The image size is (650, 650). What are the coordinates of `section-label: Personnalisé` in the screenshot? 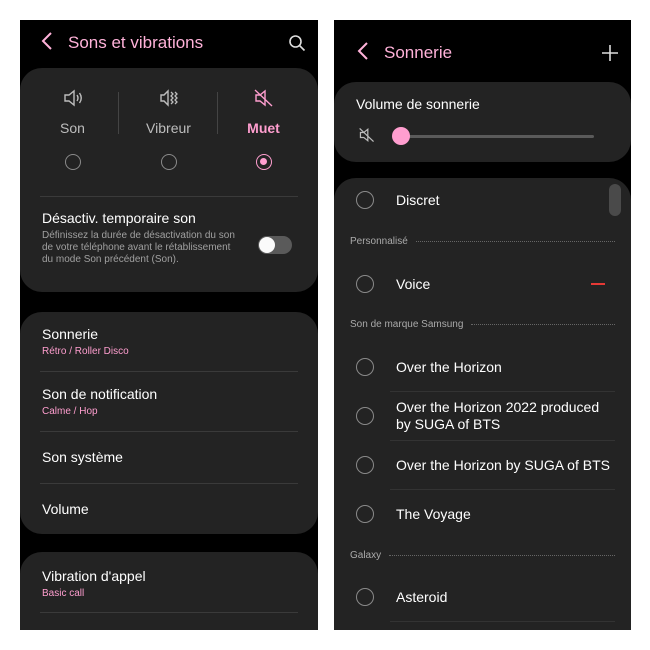 It's located at (379, 241).